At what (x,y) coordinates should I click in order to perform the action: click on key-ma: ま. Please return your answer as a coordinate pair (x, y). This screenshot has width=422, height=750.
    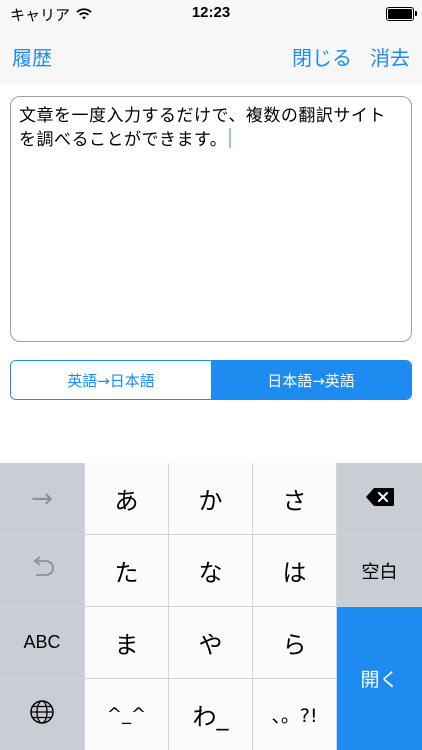
    Looking at the image, I should click on (126, 642).